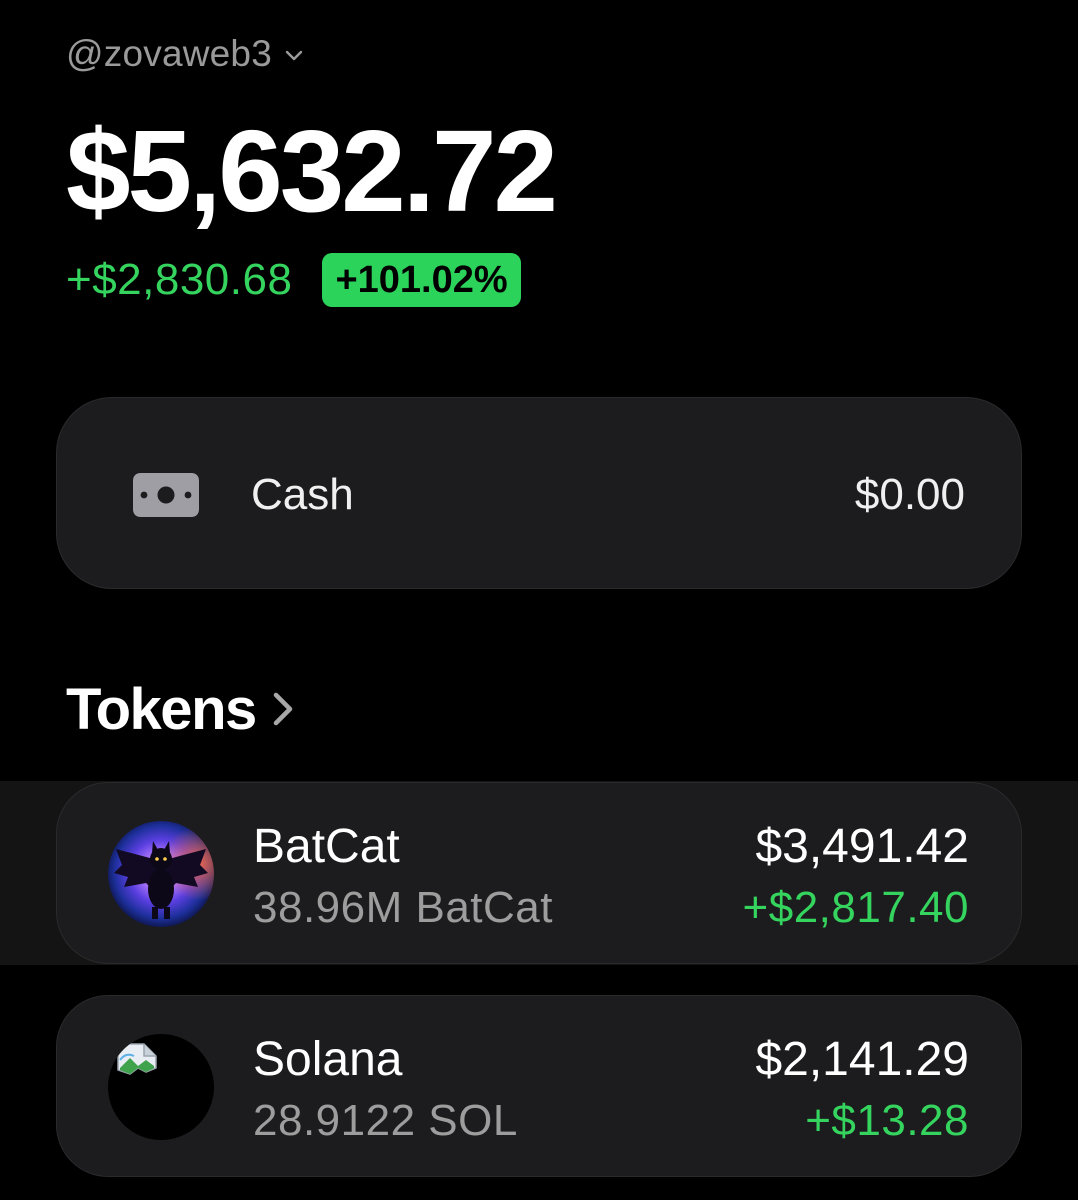 The height and width of the screenshot is (1200, 1078). I want to click on pnl-amount: +$2,830.68, so click(179, 279).